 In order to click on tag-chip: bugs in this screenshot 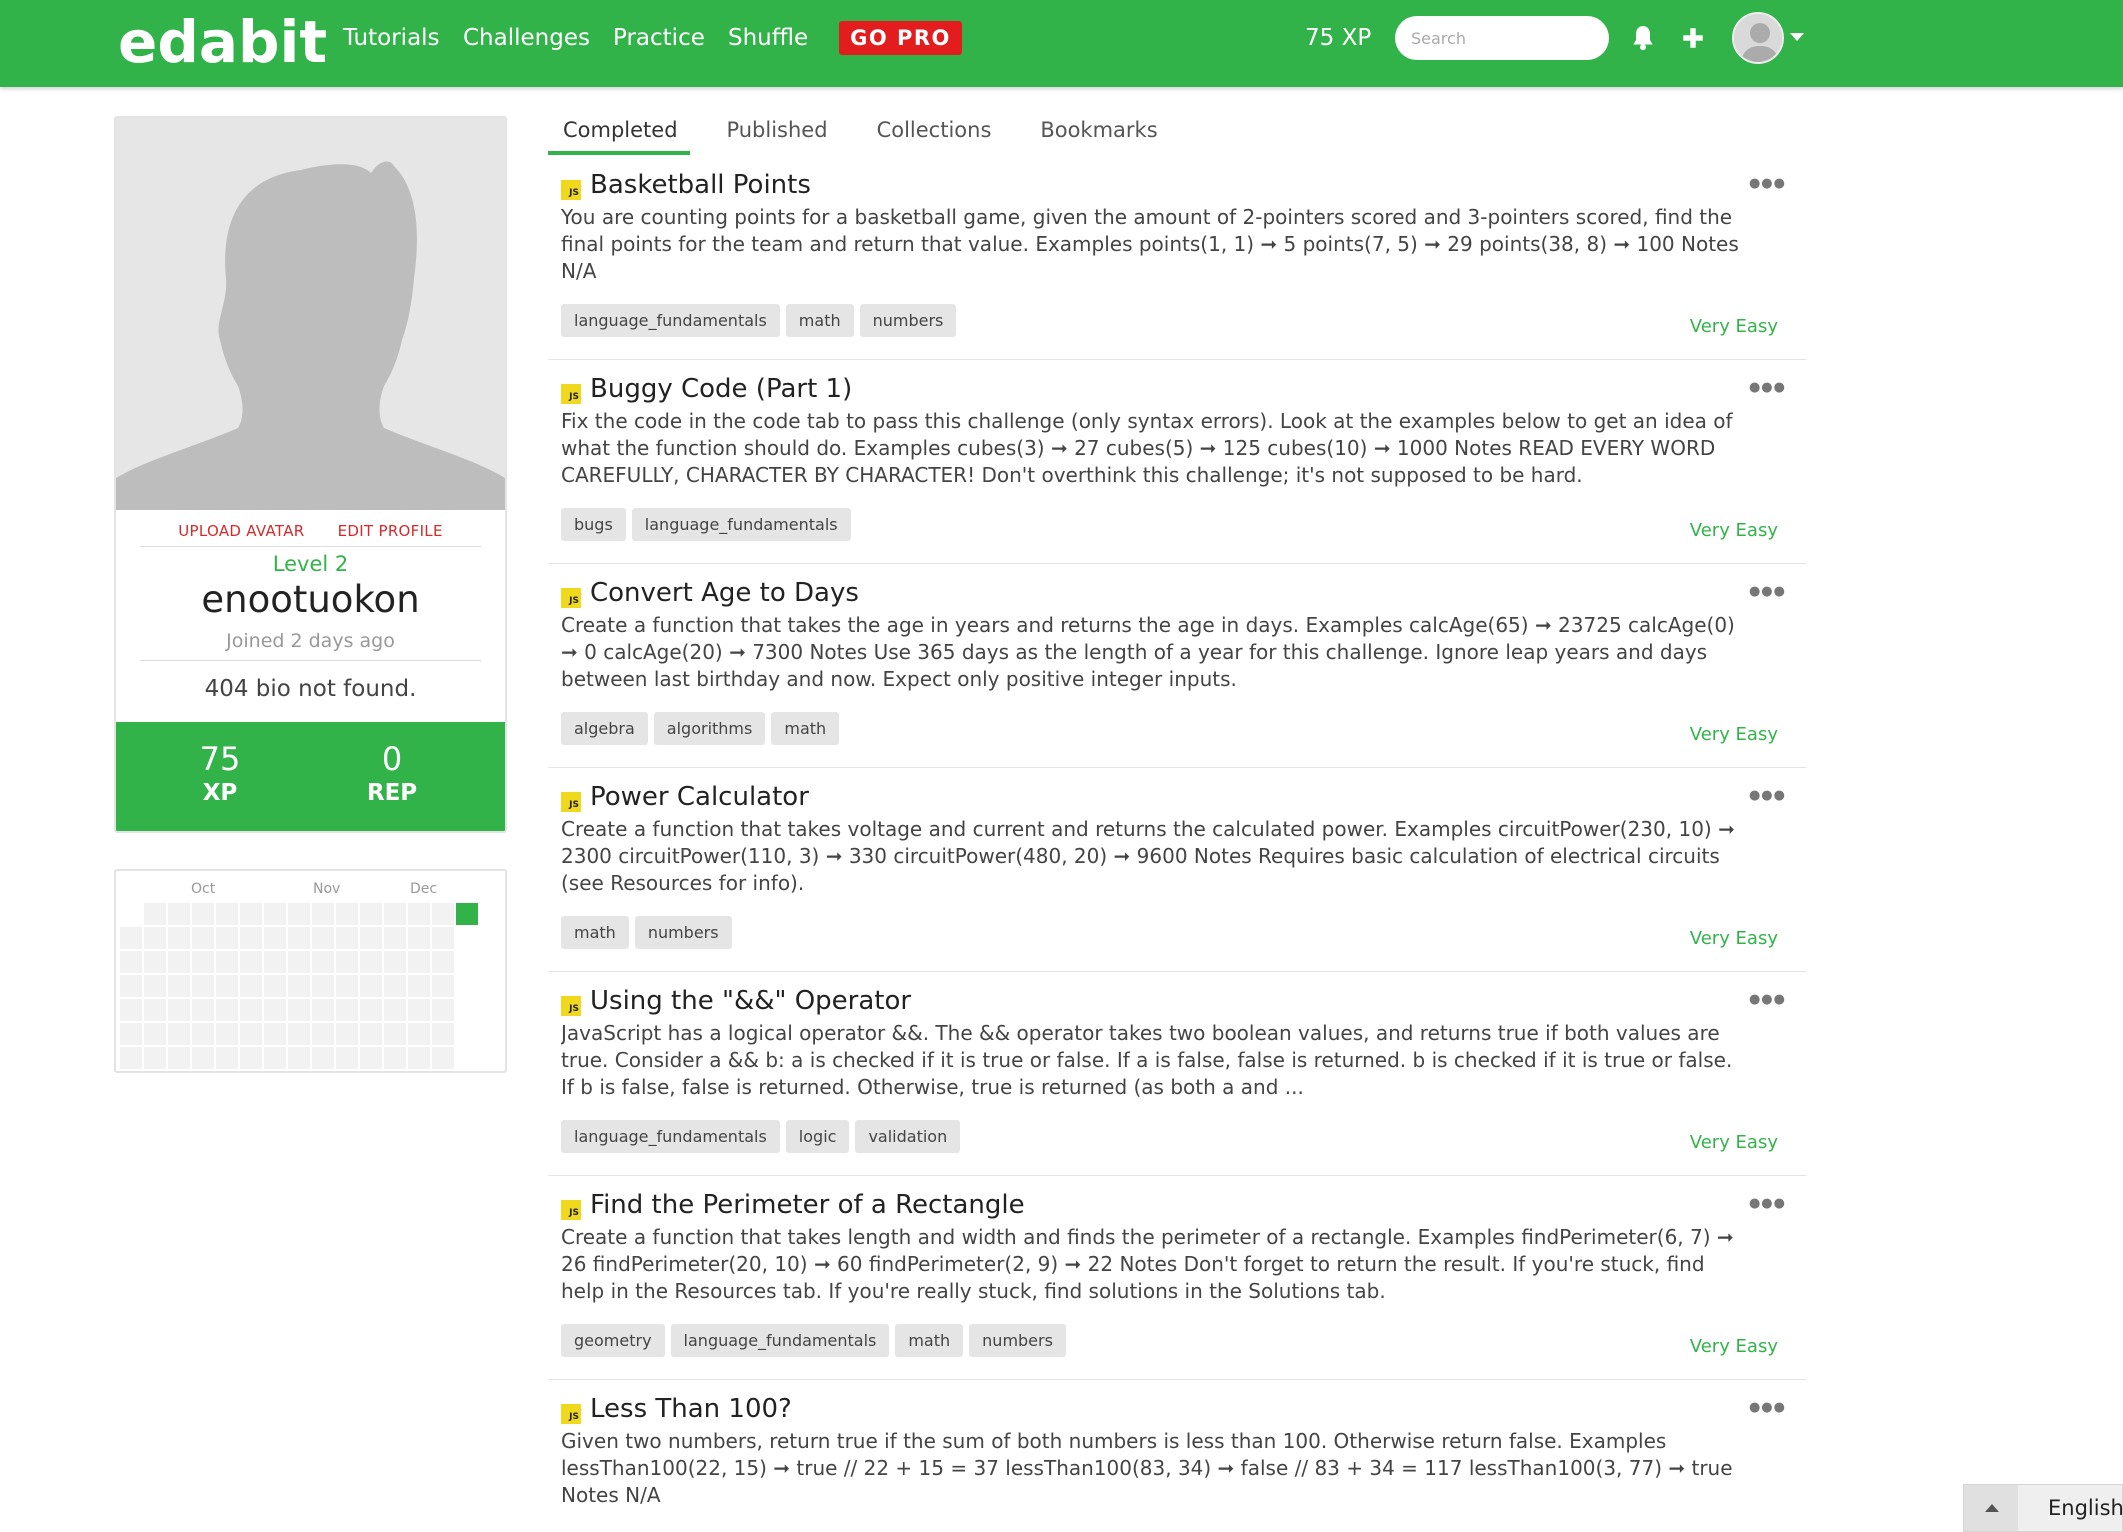, I will do `click(593, 524)`.